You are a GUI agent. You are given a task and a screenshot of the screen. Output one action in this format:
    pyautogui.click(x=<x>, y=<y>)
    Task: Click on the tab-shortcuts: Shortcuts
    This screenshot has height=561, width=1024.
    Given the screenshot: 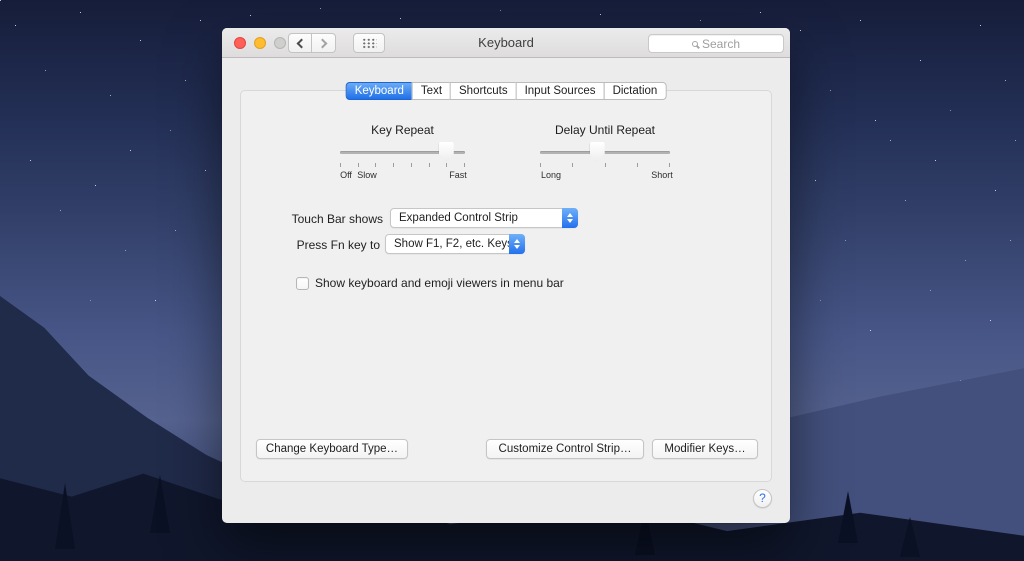 What is the action you would take?
    pyautogui.click(x=483, y=91)
    